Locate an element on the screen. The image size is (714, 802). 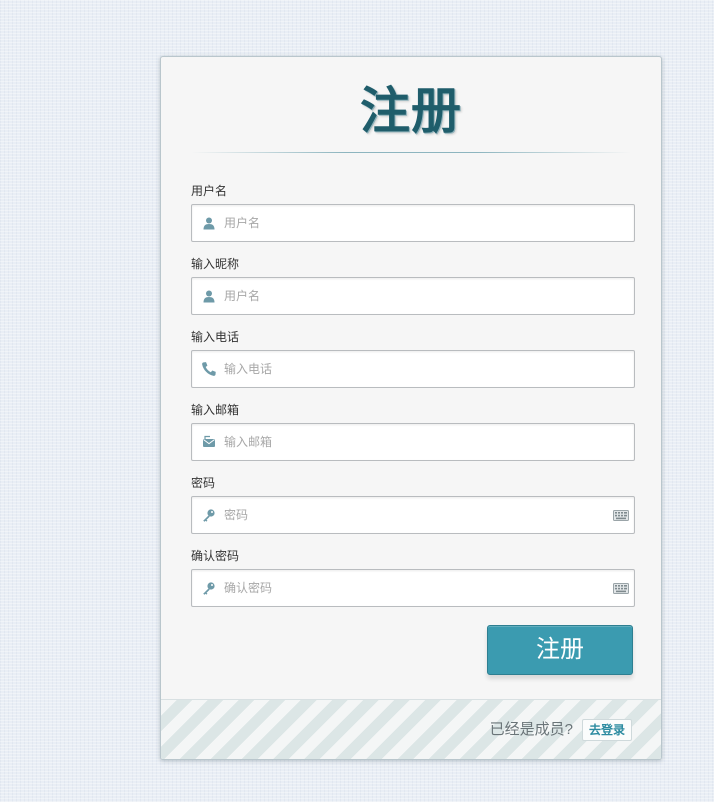
phone-field: 输入电话 is located at coordinates (413, 358).